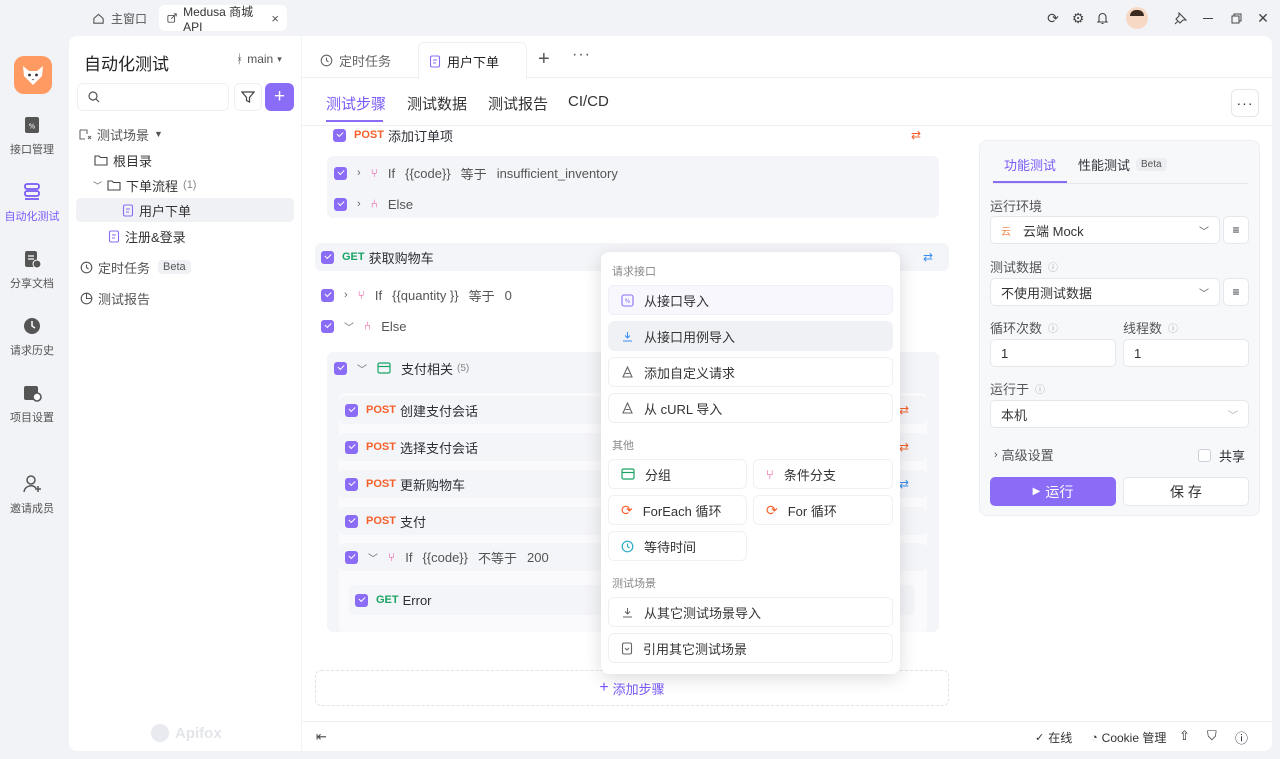  What do you see at coordinates (364, 326) in the screenshot?
I see `step-else-2: ﹀ ⑃ Else` at bounding box center [364, 326].